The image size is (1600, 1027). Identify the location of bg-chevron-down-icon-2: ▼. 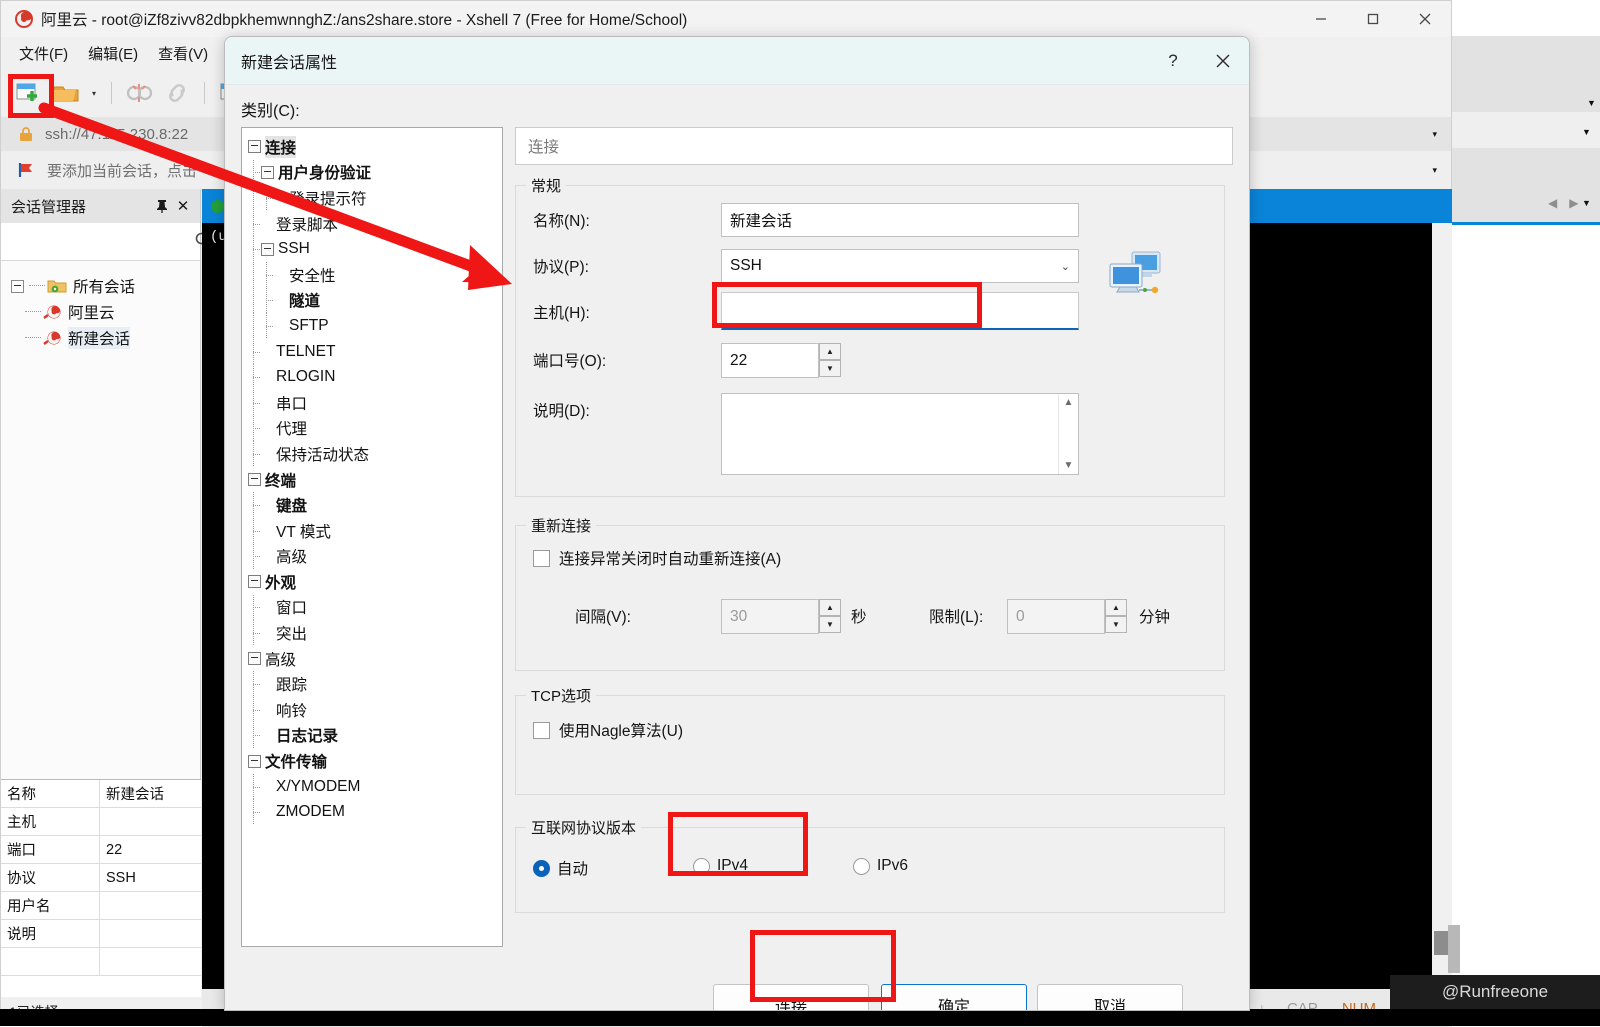
(1586, 132).